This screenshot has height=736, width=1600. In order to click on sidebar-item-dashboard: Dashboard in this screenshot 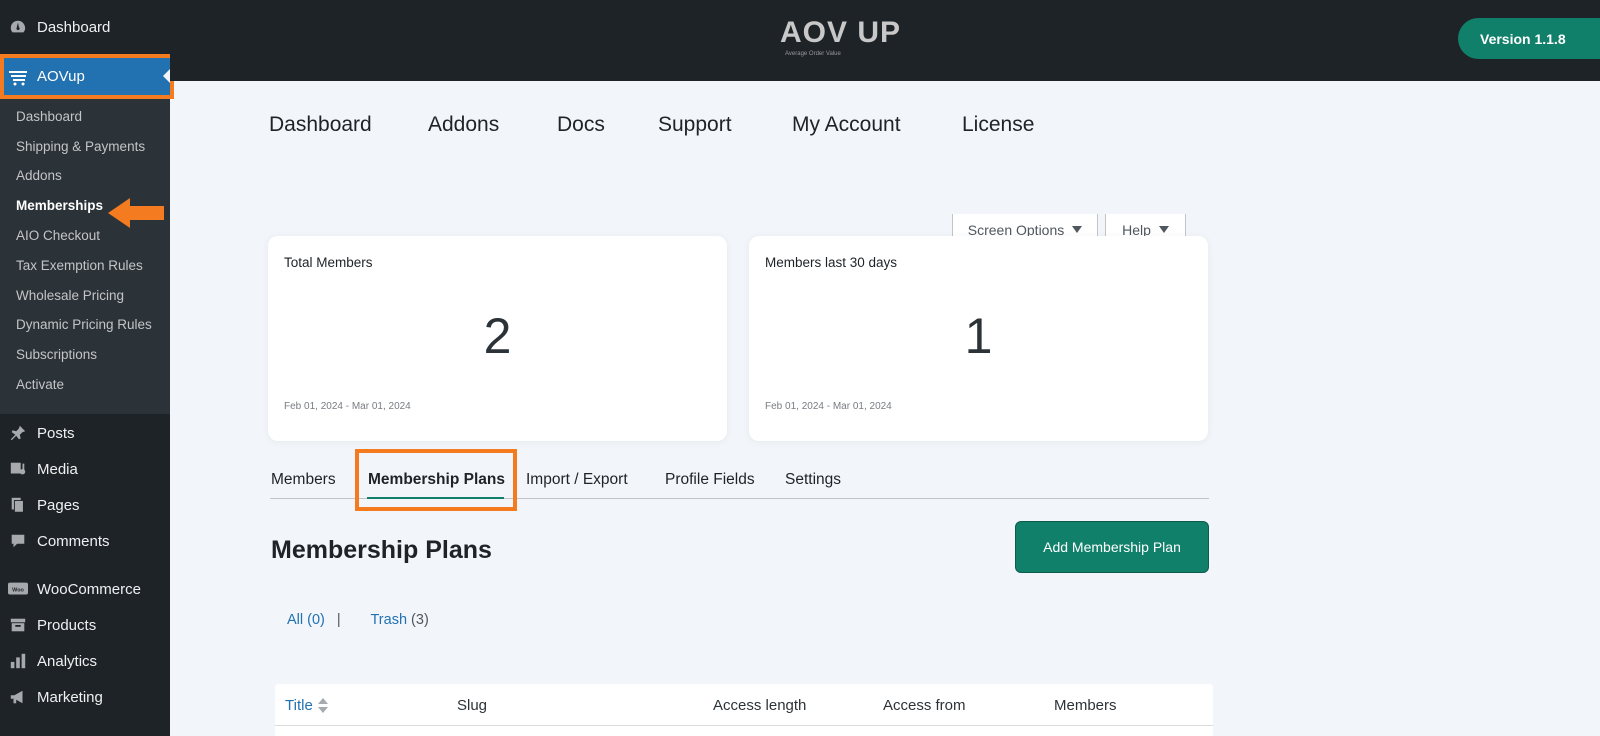, I will do `click(85, 27)`.